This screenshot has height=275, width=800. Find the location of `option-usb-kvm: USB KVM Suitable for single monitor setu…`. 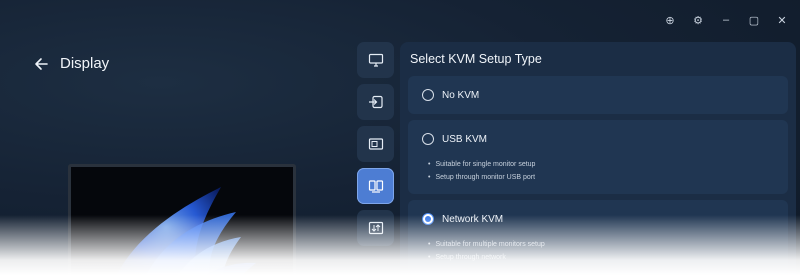

option-usb-kvm: USB KVM Suitable for single monitor setu… is located at coordinates (598, 157).